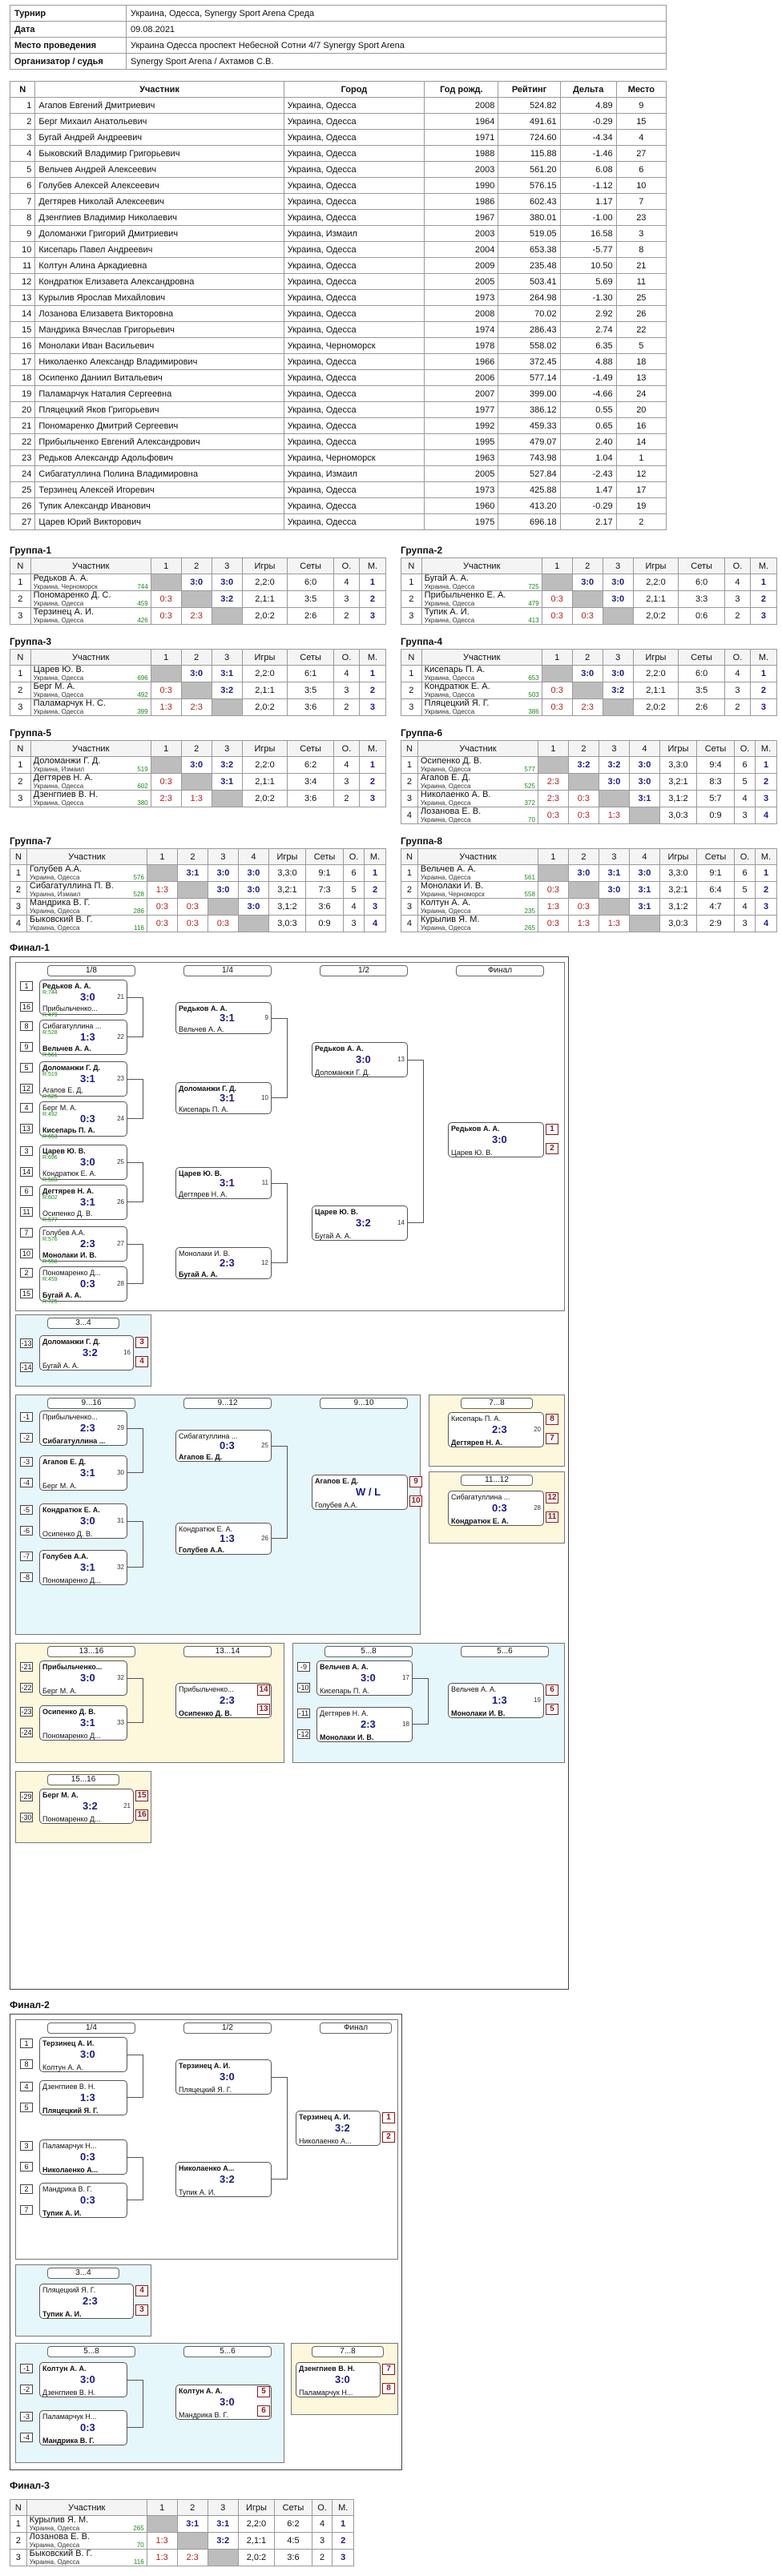 This screenshot has width=782, height=2576. What do you see at coordinates (22, 458) in the screenshot?
I see `table-cell: 23` at bounding box center [22, 458].